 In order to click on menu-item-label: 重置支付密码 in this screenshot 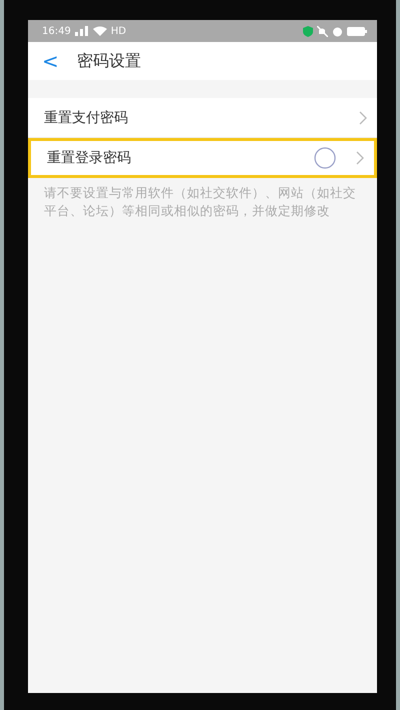, I will do `click(86, 117)`.